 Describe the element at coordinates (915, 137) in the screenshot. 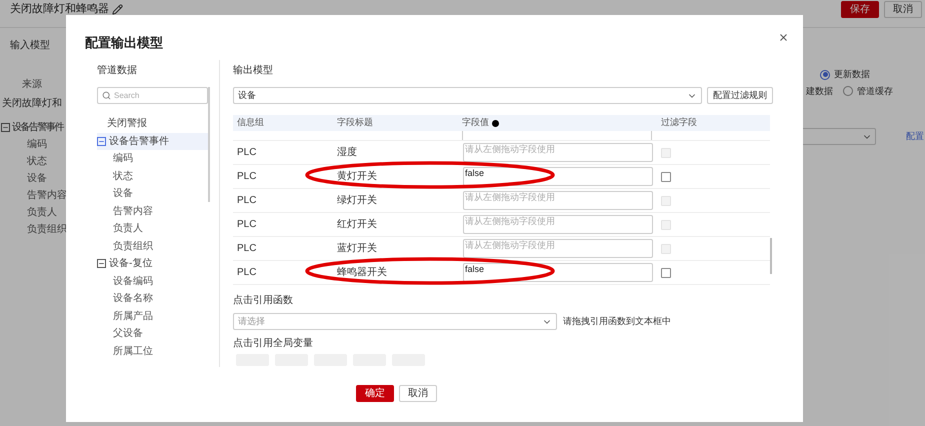

I see `config-link: 配置` at that location.